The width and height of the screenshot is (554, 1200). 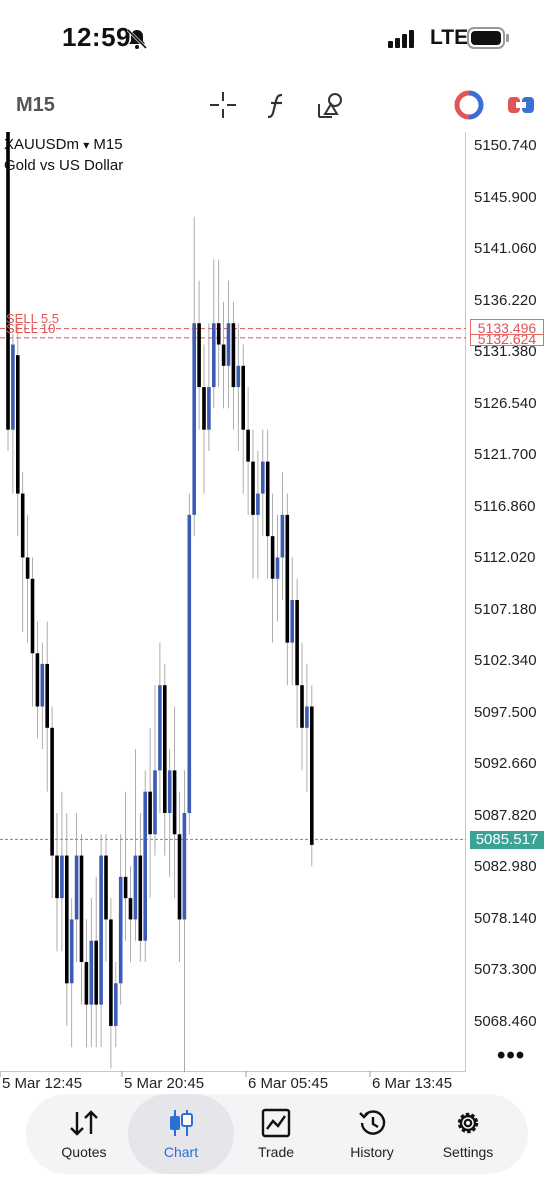 I want to click on chart-toolbar: M15, so click(x=277, y=106).